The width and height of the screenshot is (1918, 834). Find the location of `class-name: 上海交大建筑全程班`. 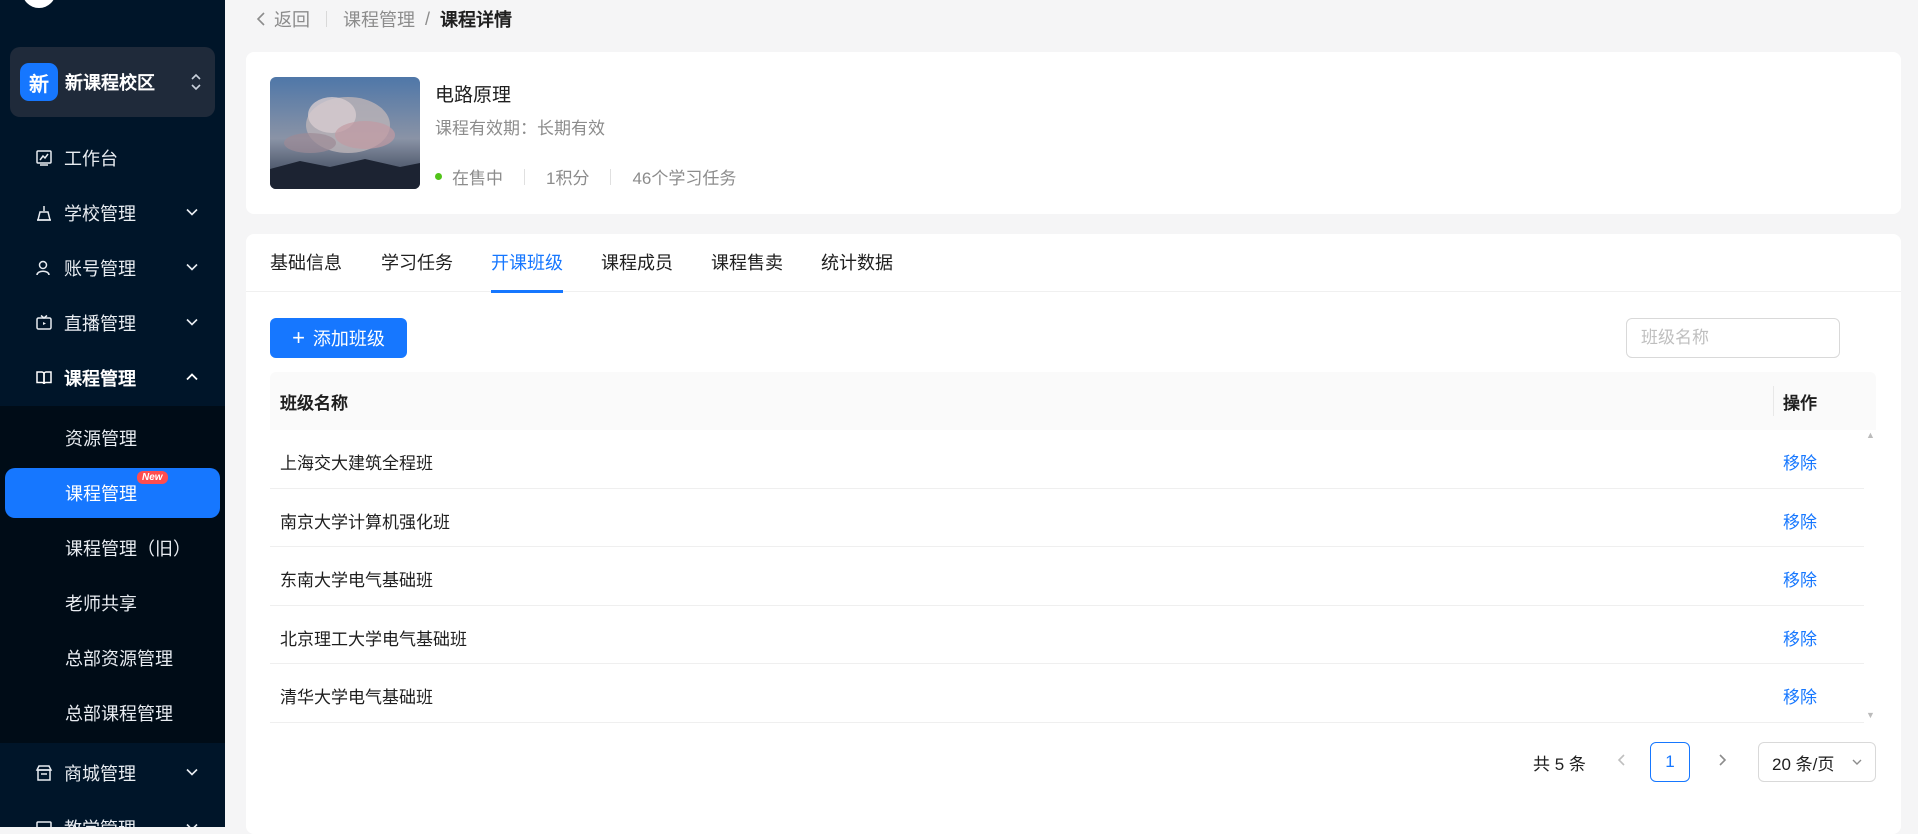

class-name: 上海交大建筑全程班 is located at coordinates (356, 463).